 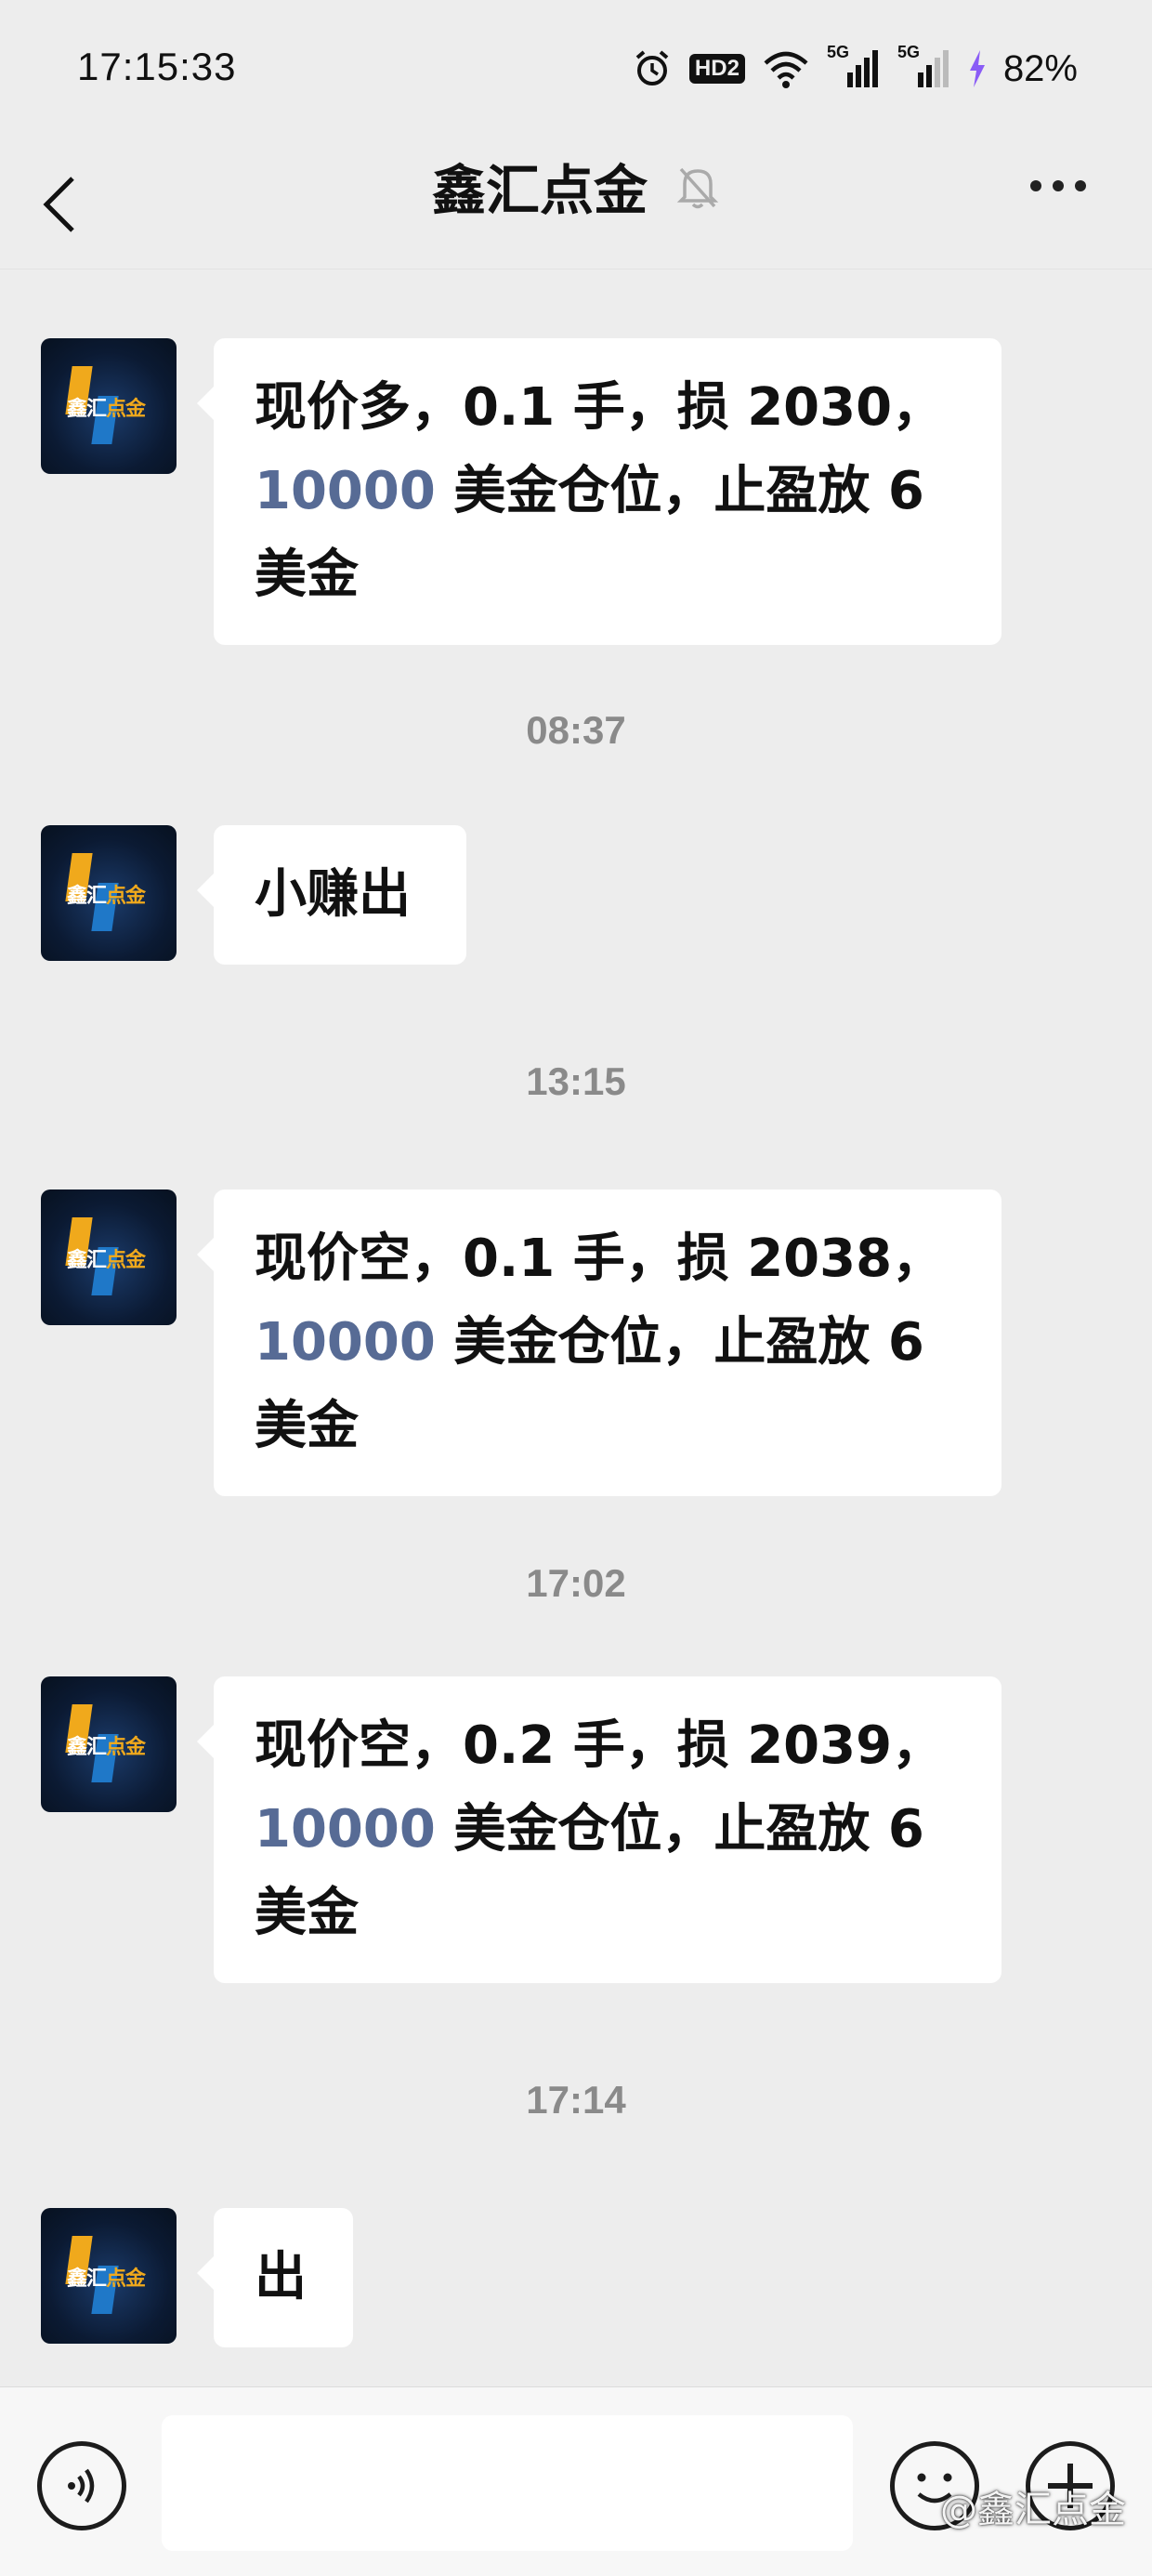 I want to click on more-button, so click(x=1058, y=186).